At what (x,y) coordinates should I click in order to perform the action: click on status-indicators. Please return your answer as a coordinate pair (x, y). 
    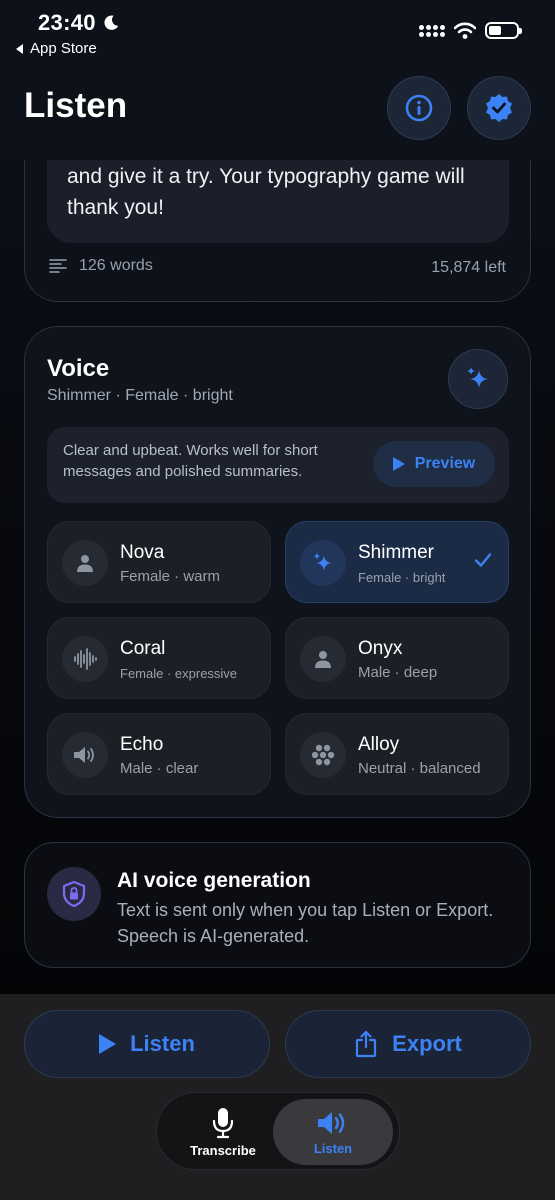
    Looking at the image, I should click on (470, 30).